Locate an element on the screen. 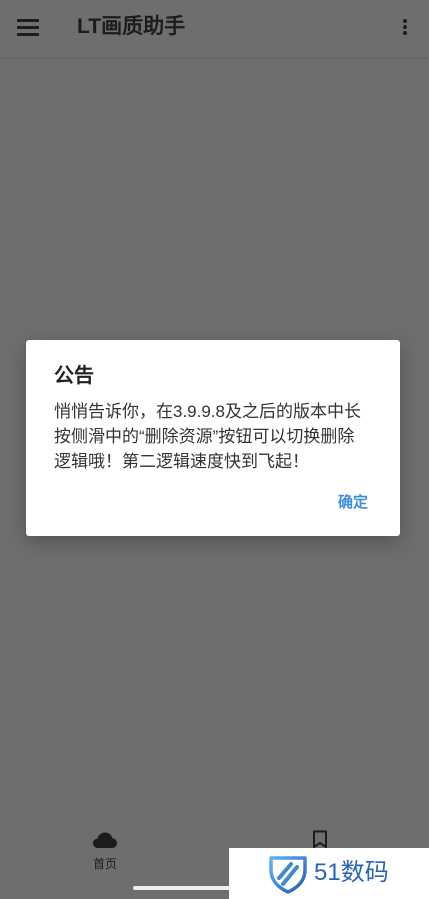 The image size is (429, 899). more-vert-icon is located at coordinates (405, 27).